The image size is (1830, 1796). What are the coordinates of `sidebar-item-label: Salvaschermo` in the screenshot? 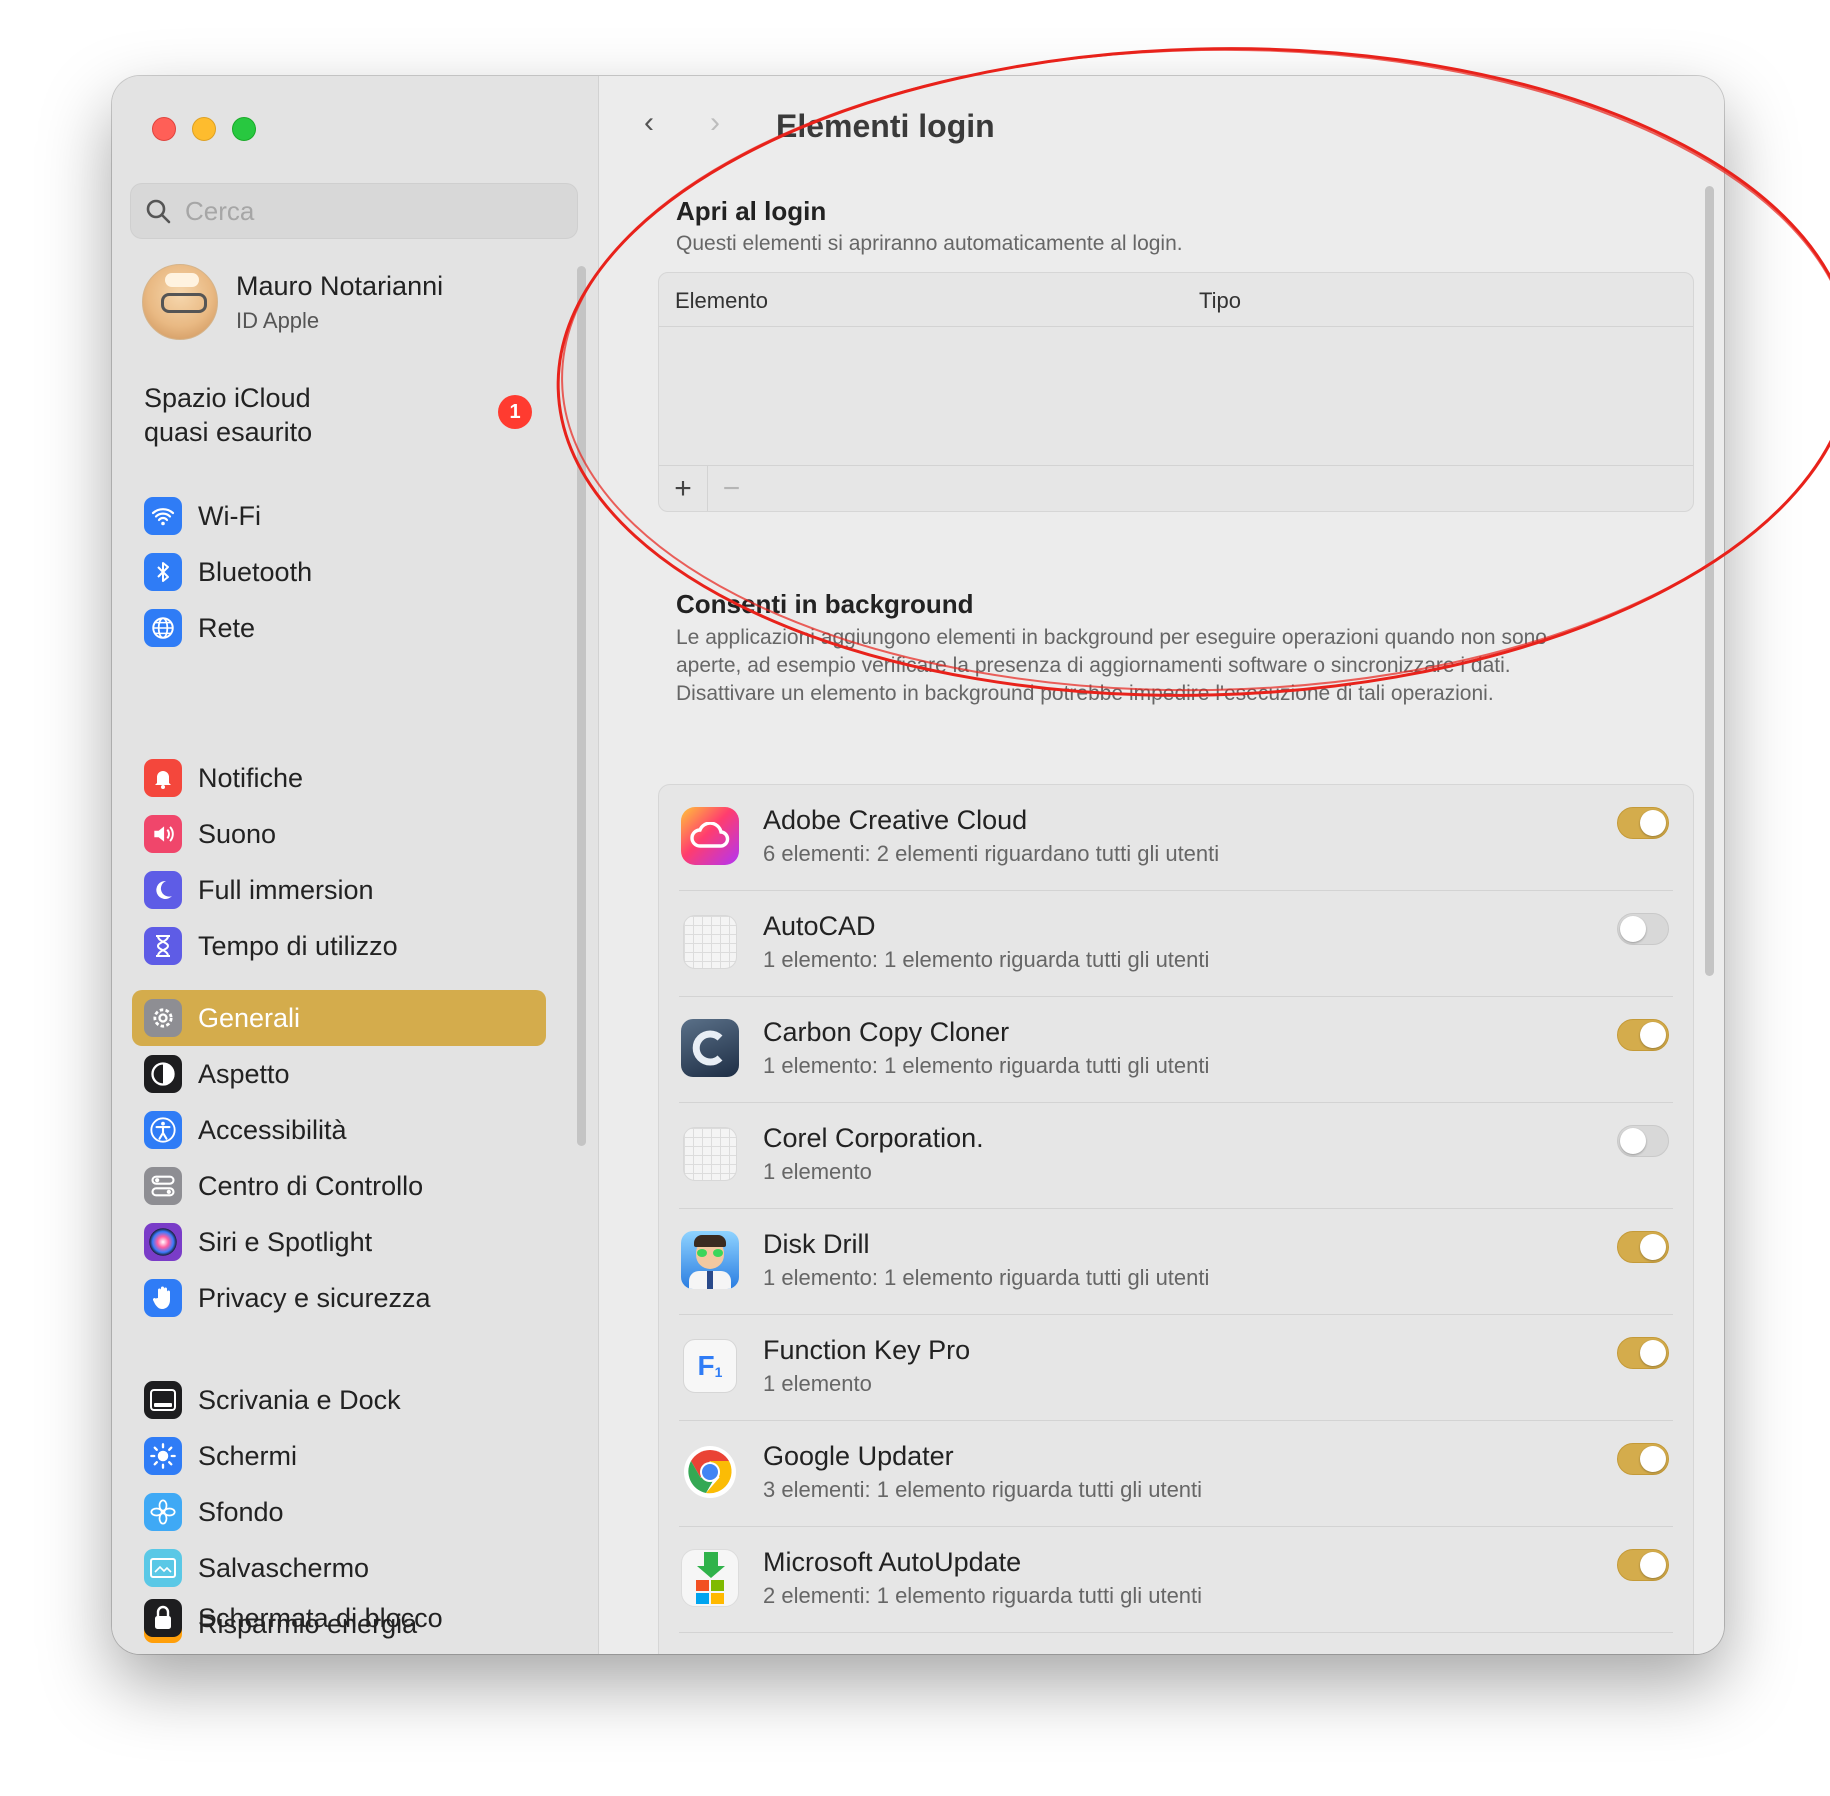 It's located at (284, 1567).